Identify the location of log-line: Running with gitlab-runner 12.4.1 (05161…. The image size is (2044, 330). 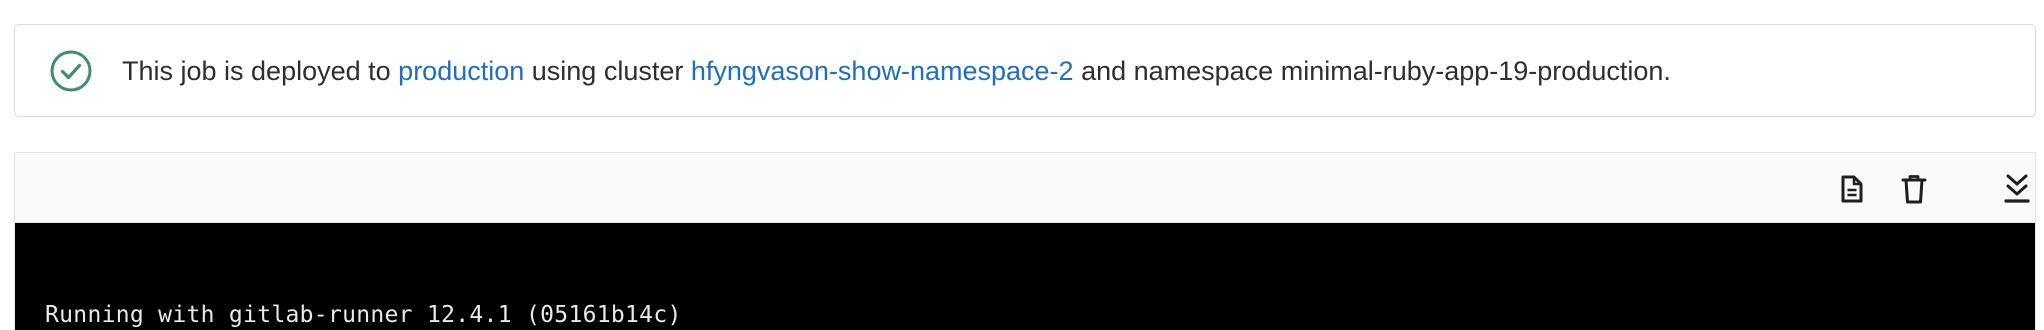
(363, 315).